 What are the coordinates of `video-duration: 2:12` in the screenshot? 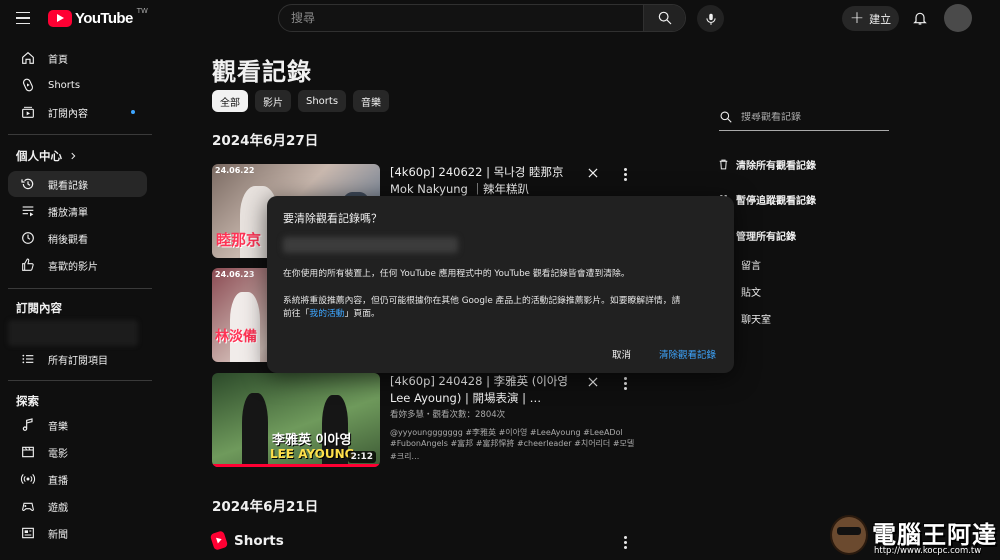 It's located at (361, 457).